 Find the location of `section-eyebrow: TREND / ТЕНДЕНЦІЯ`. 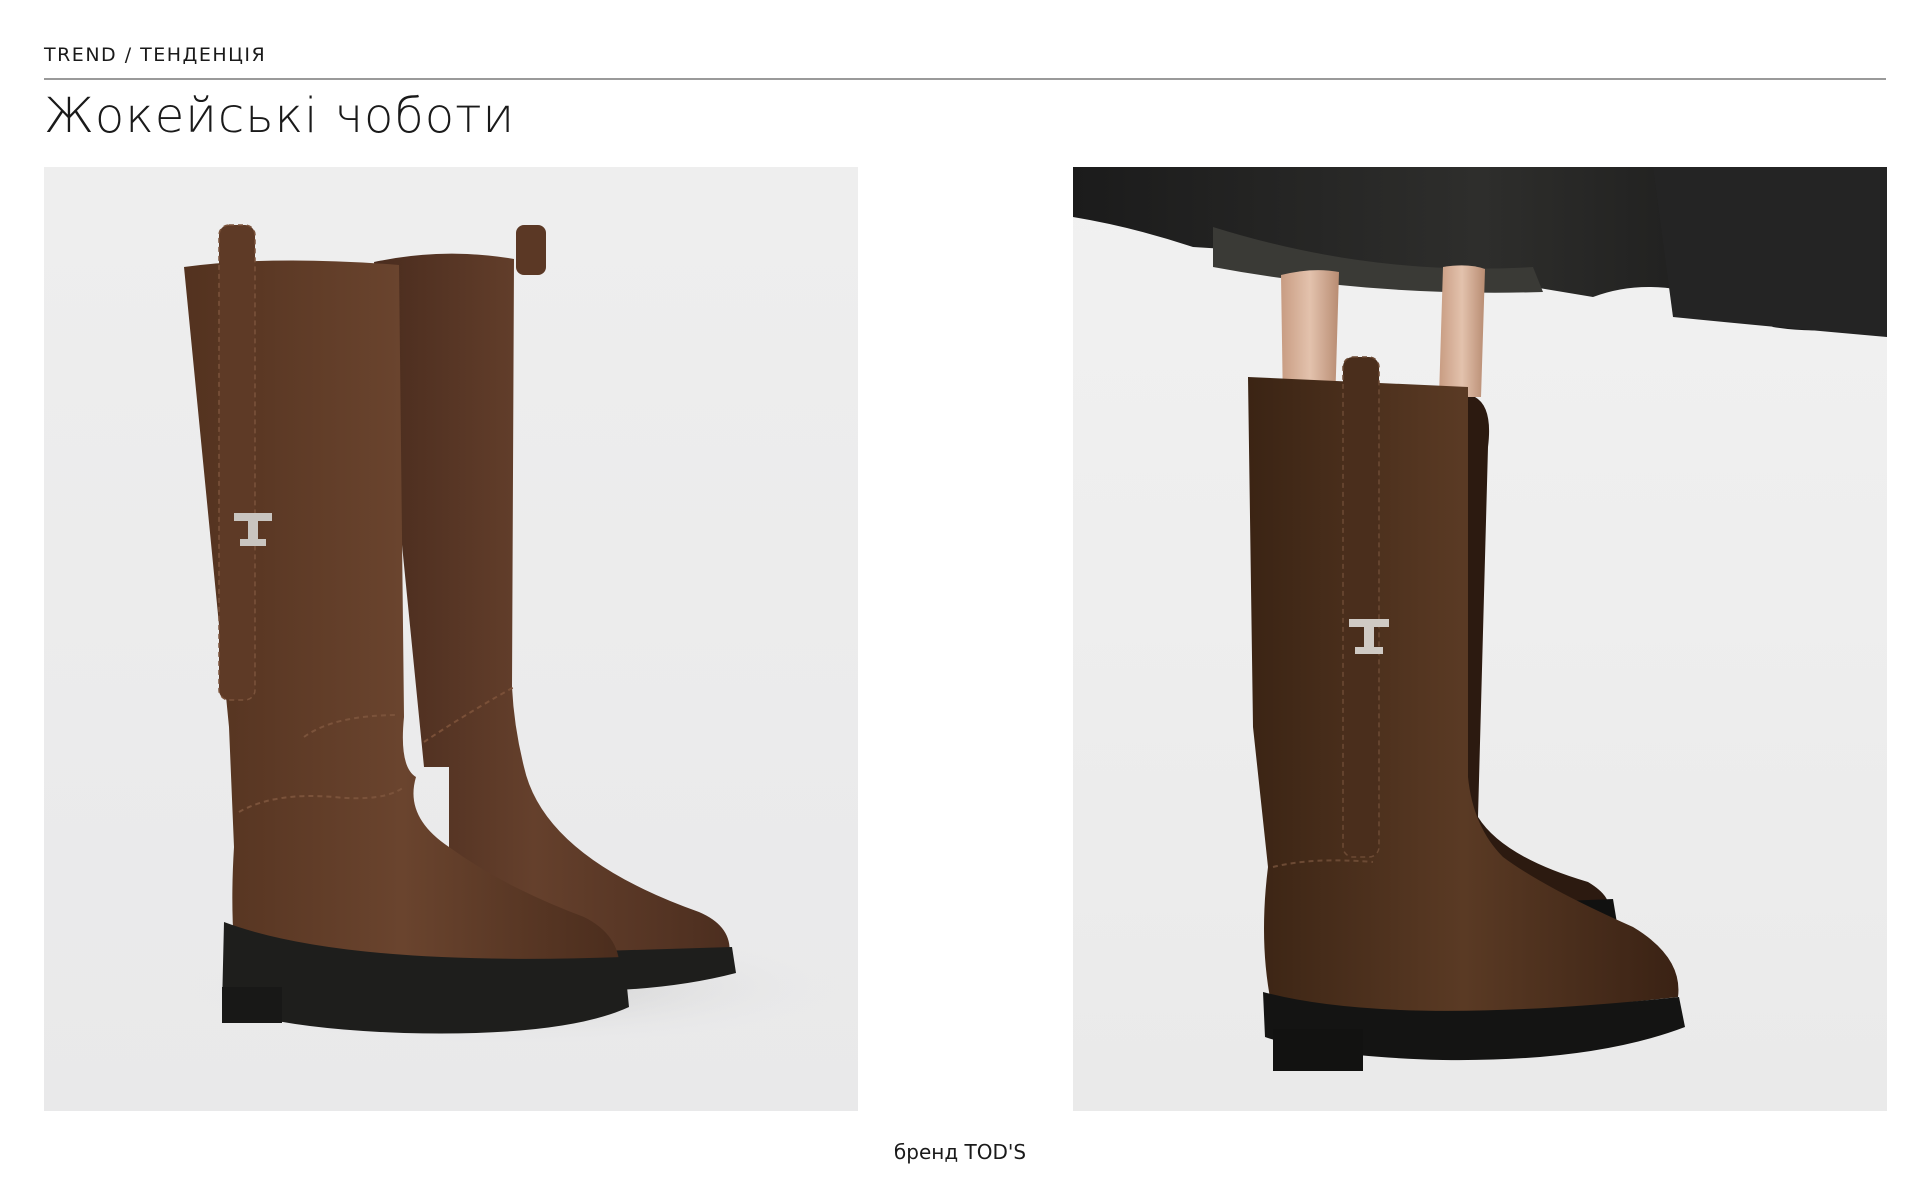

section-eyebrow: TREND / ТЕНДЕНЦІЯ is located at coordinates (155, 55).